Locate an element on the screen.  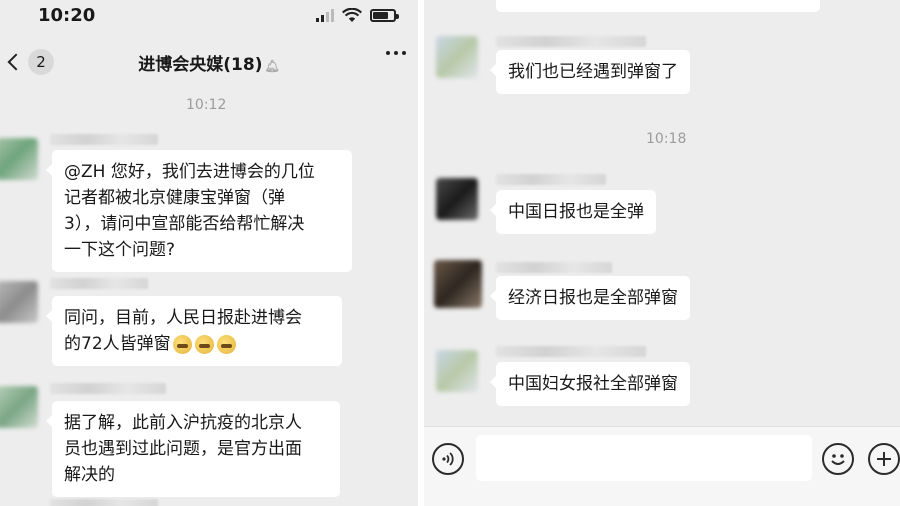
message-line: 同问，目前，人民日报赴进博会 is located at coordinates (183, 318).